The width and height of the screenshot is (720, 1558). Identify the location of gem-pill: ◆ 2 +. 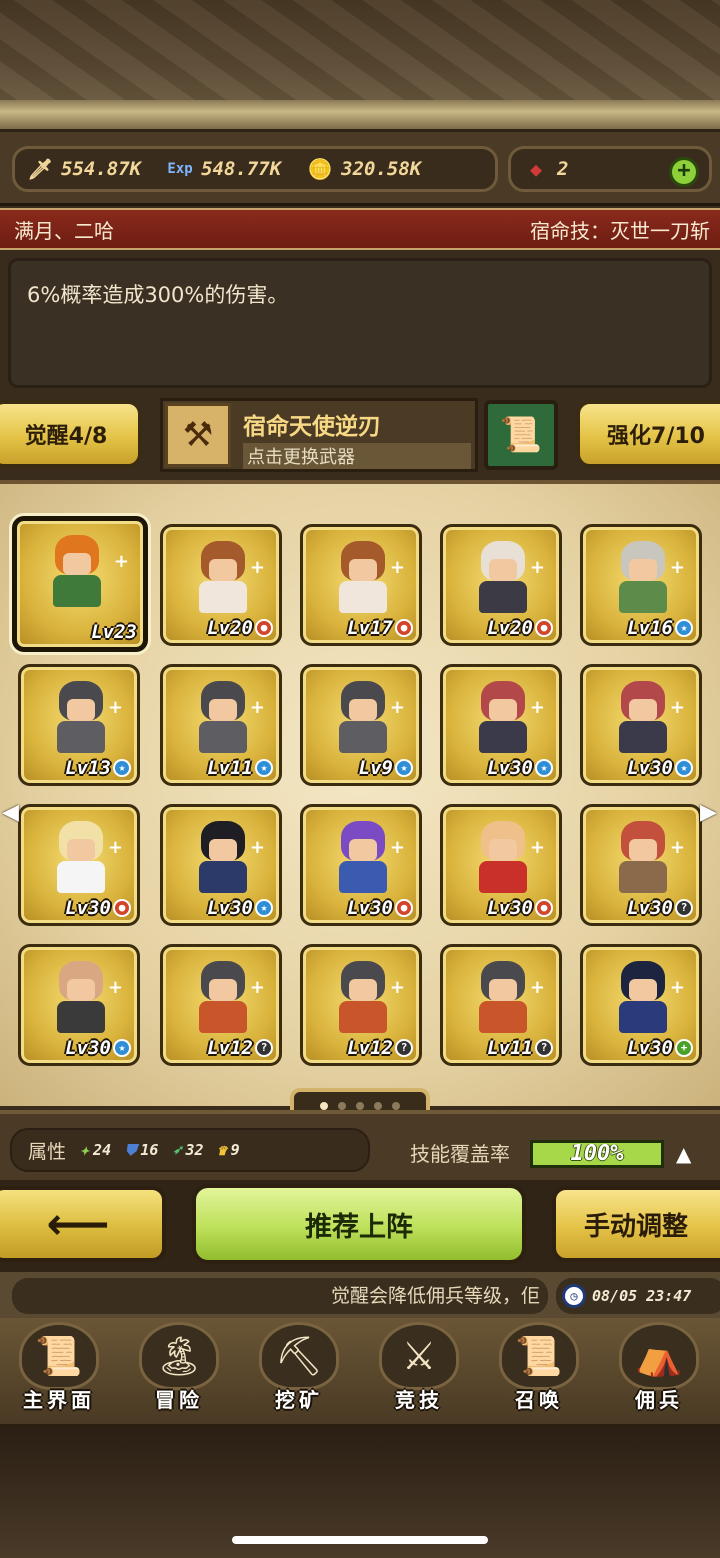
(610, 169).